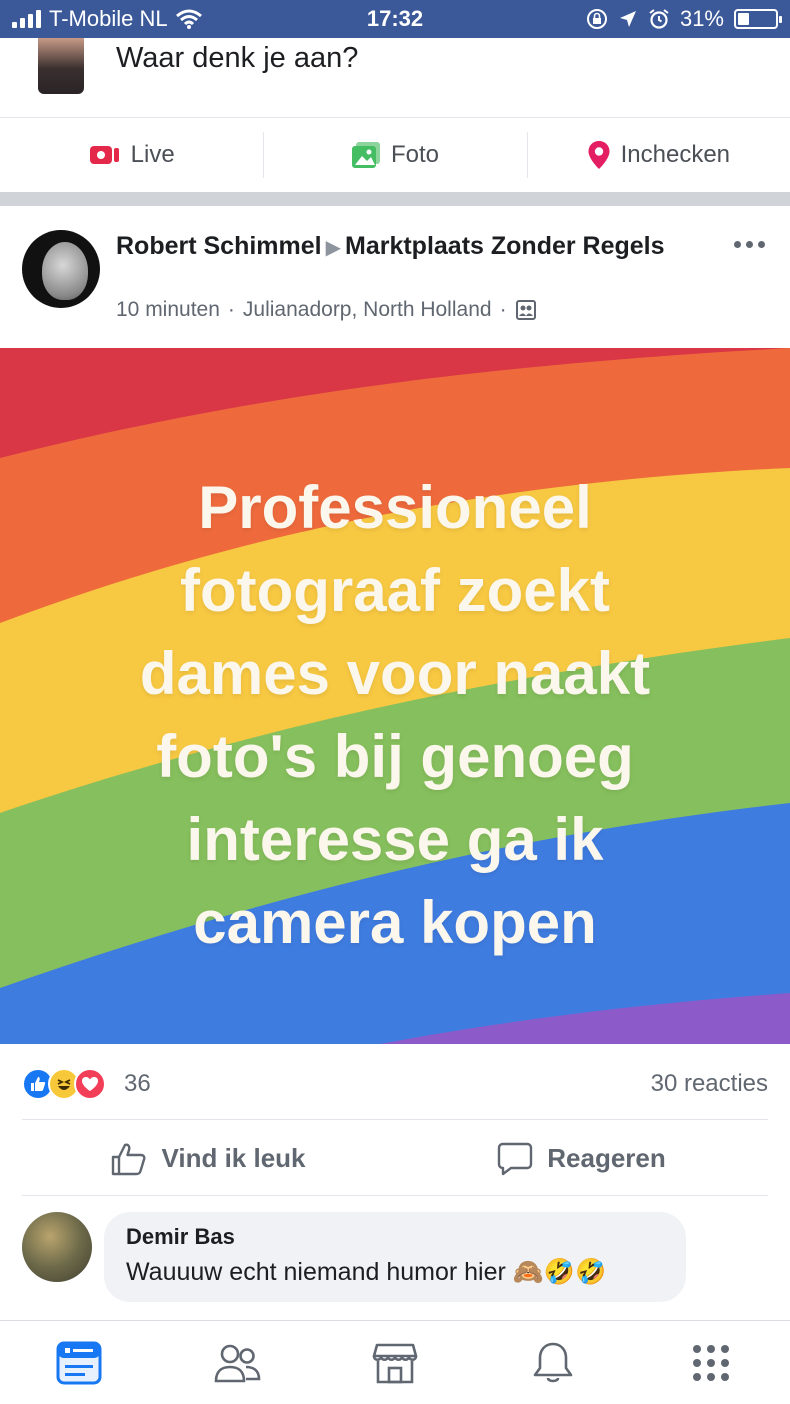 The image size is (790, 1404). Describe the element at coordinates (596, 19) in the screenshot. I see `orientation-lock-icon` at that location.